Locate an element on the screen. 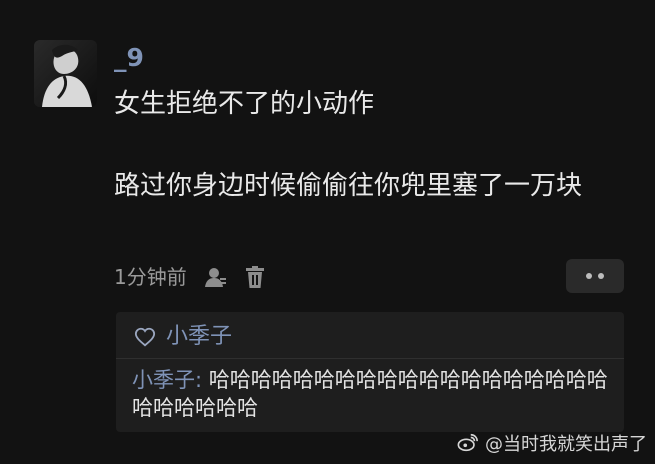  username: _9 is located at coordinates (129, 58).